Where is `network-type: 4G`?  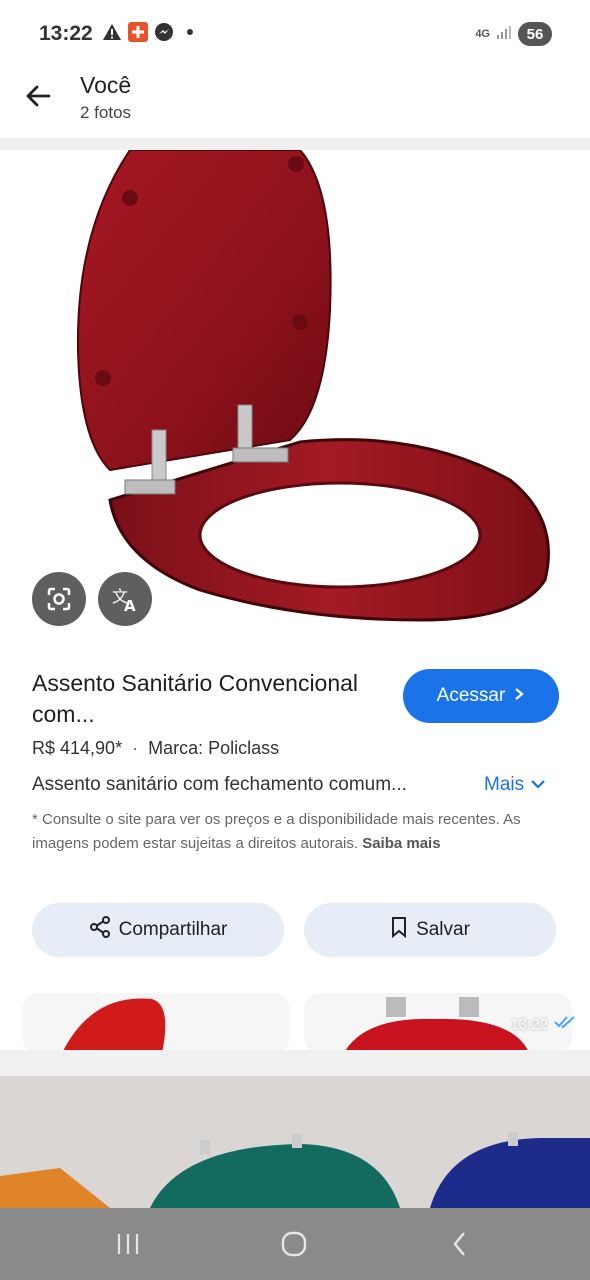
network-type: 4G is located at coordinates (482, 34).